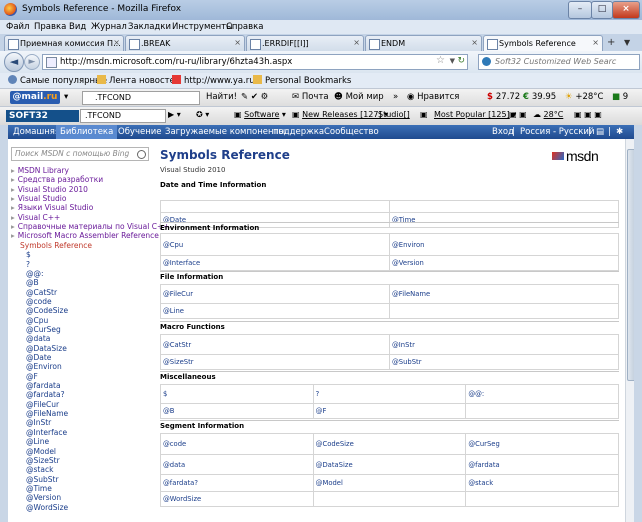 Image resolution: width=642 pixels, height=522 pixels. I want to click on nav-item: @CurSeg, so click(43, 329).